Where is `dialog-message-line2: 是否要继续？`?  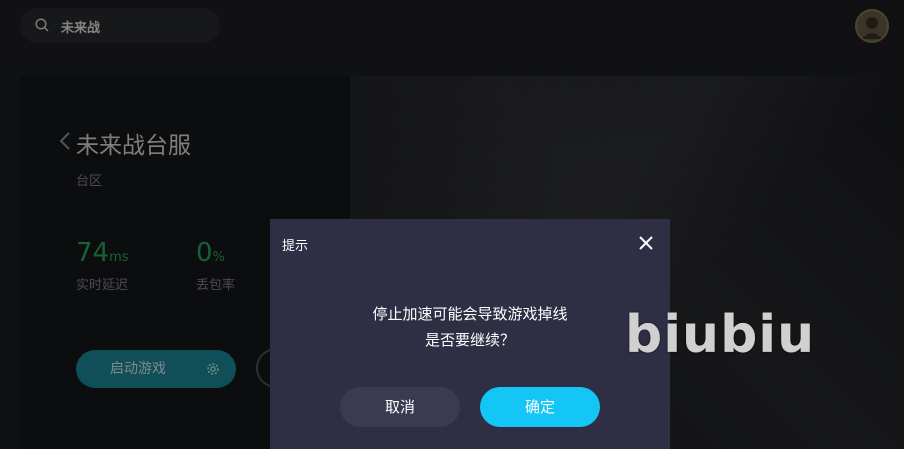
dialog-message-line2: 是否要继续？ is located at coordinates (469, 340).